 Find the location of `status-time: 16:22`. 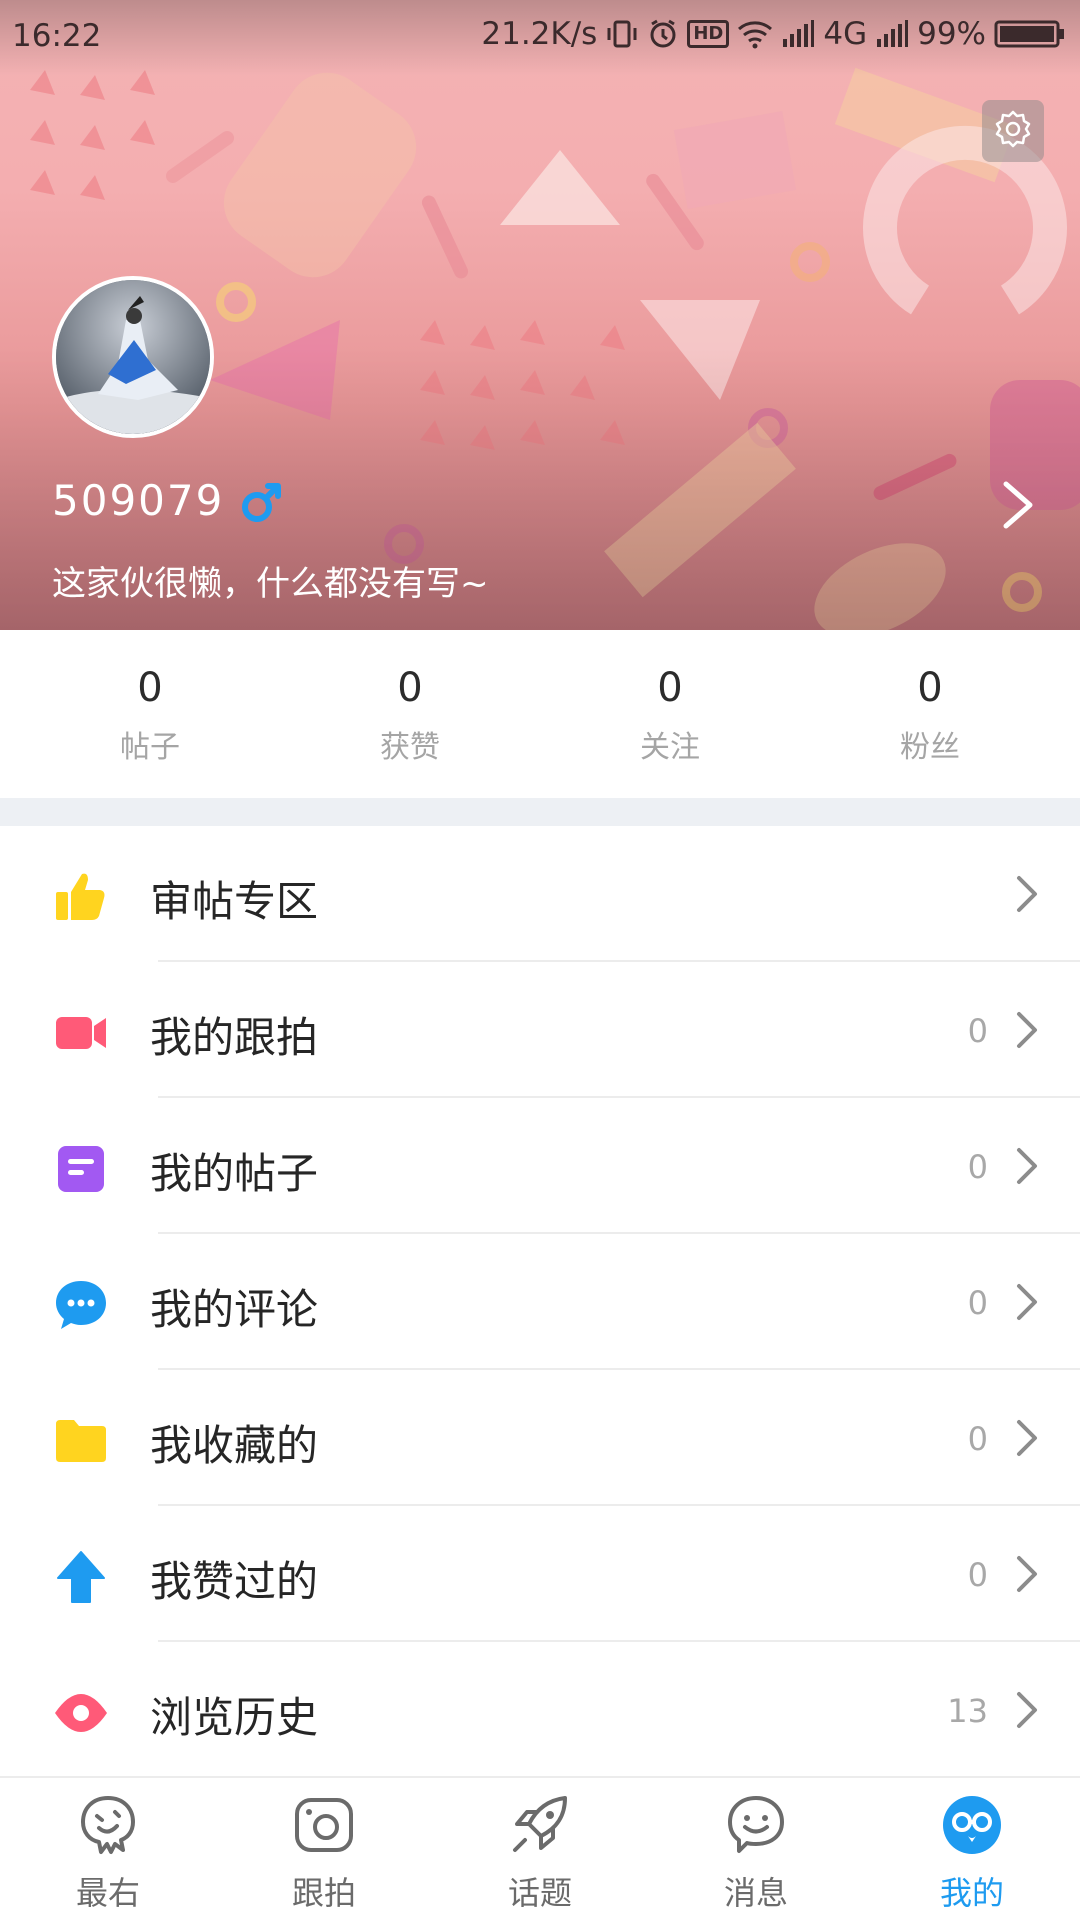

status-time: 16:22 is located at coordinates (57, 36).